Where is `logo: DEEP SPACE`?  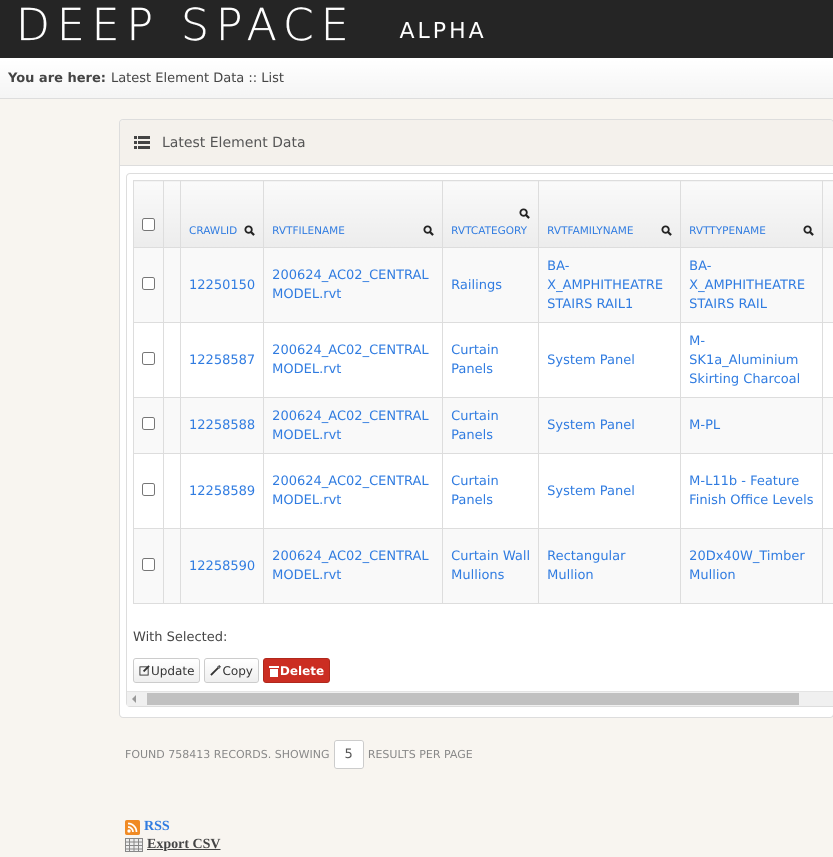 logo: DEEP SPACE is located at coordinates (186, 26).